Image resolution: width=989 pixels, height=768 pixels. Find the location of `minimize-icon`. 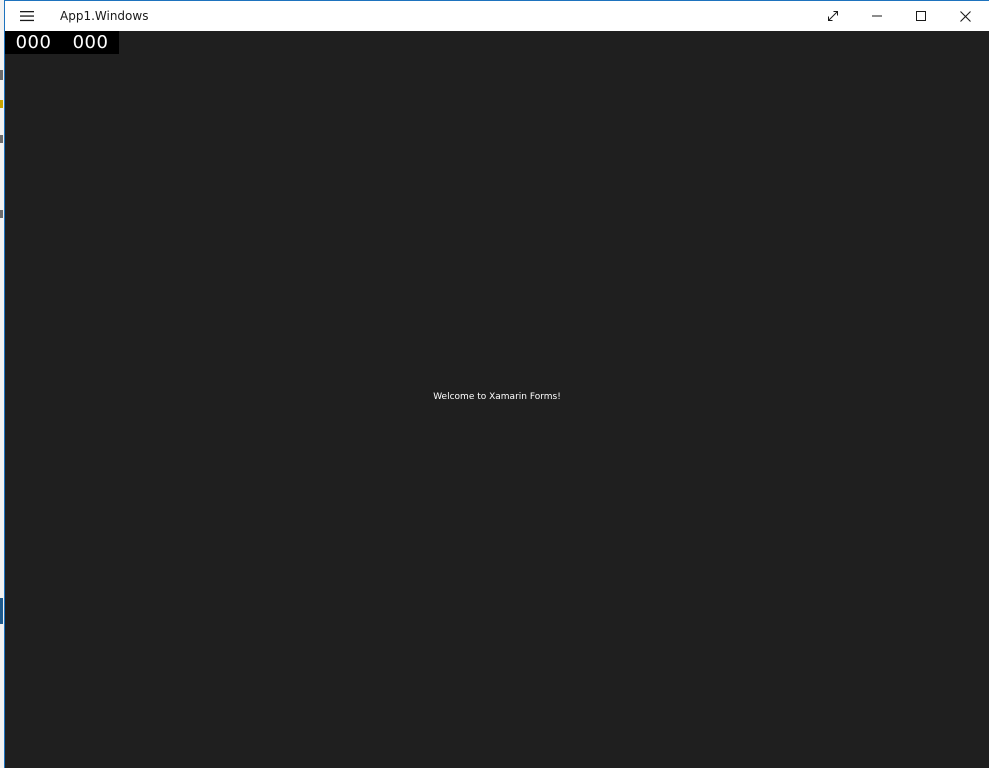

minimize-icon is located at coordinates (877, 16).